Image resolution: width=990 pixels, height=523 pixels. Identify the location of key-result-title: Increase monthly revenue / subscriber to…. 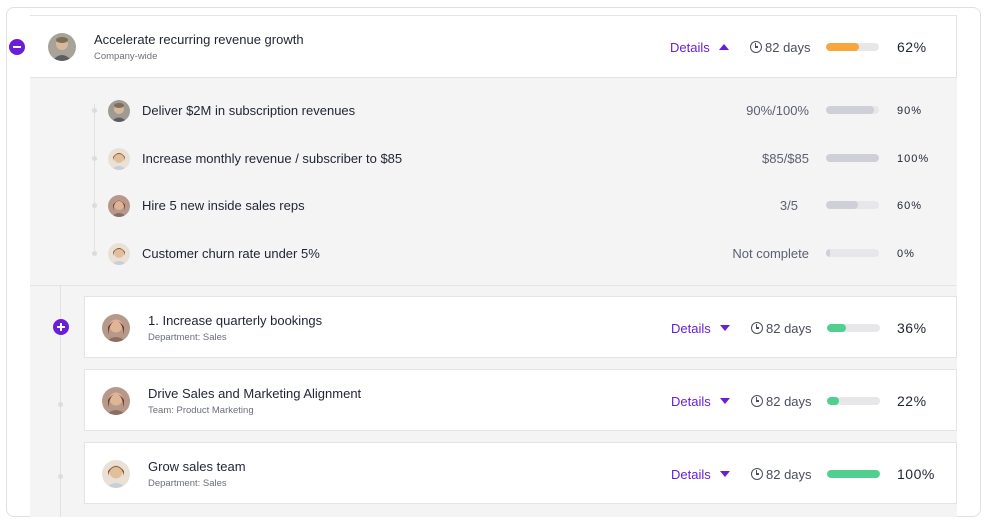
(272, 158).